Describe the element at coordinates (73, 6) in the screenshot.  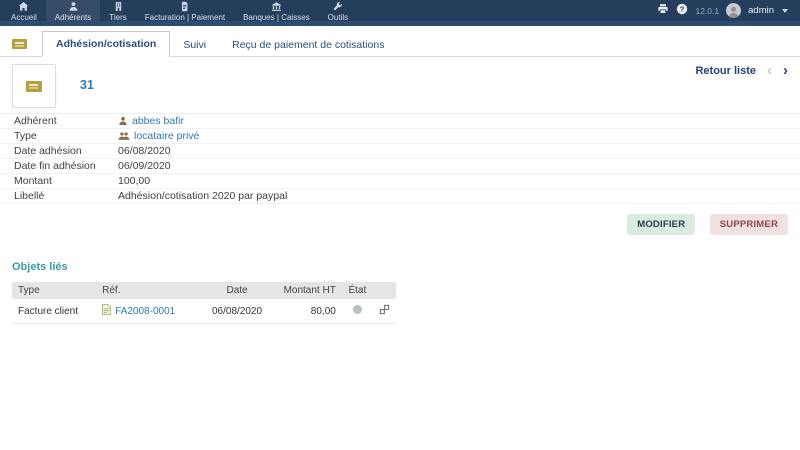
I see `members-icon` at that location.